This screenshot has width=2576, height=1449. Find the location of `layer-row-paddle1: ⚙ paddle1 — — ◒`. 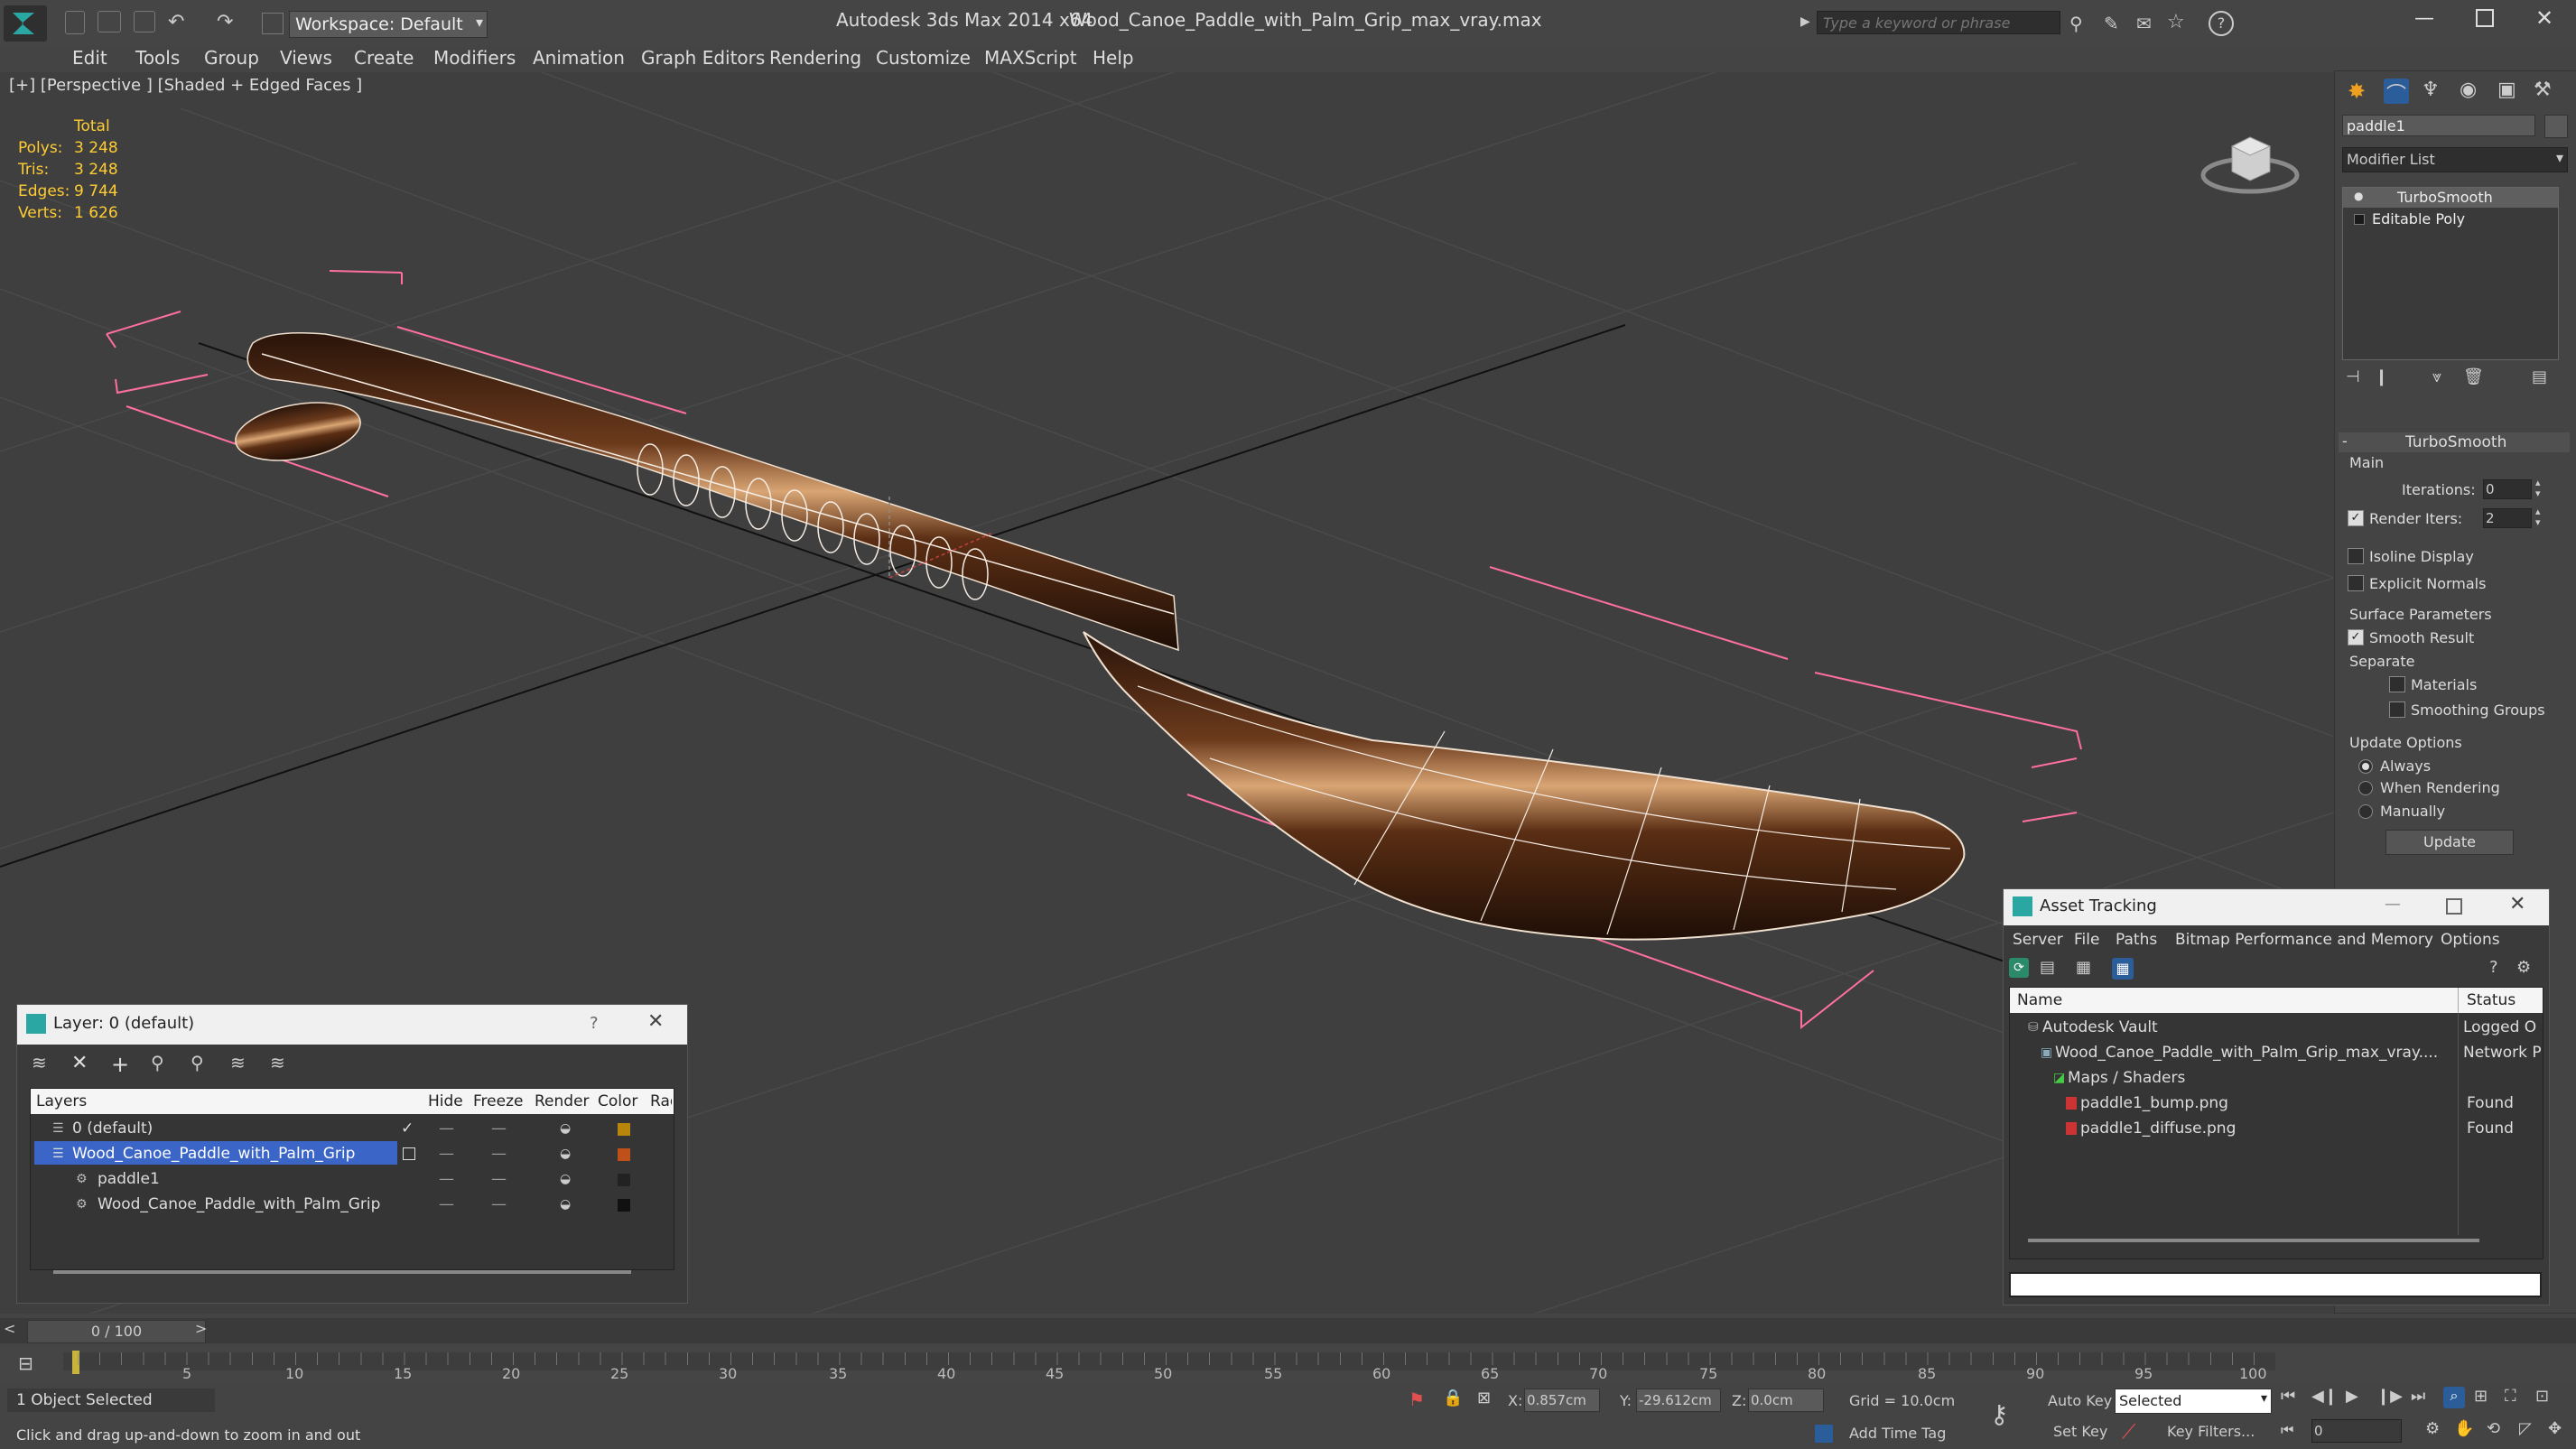

layer-row-paddle1: ⚙ paddle1 — — ◒ is located at coordinates (352, 1179).